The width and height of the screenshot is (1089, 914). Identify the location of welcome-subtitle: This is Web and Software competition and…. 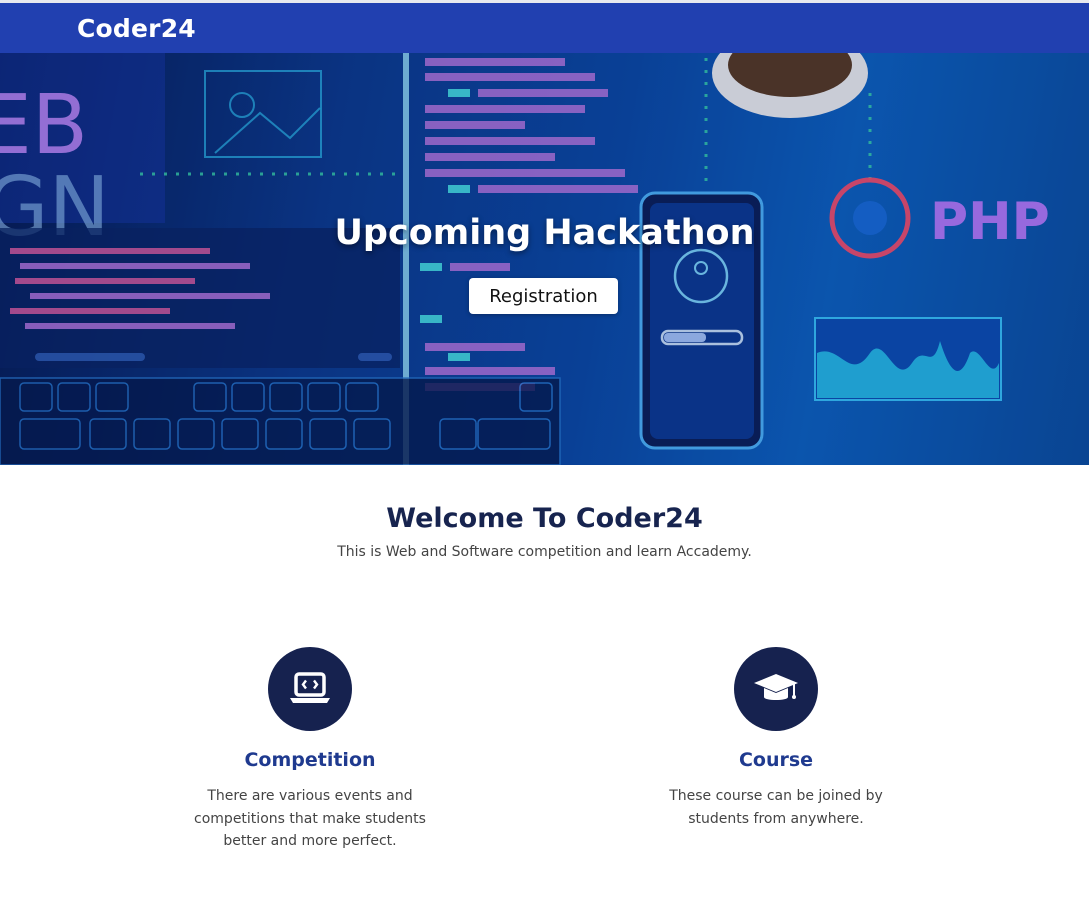
(544, 552).